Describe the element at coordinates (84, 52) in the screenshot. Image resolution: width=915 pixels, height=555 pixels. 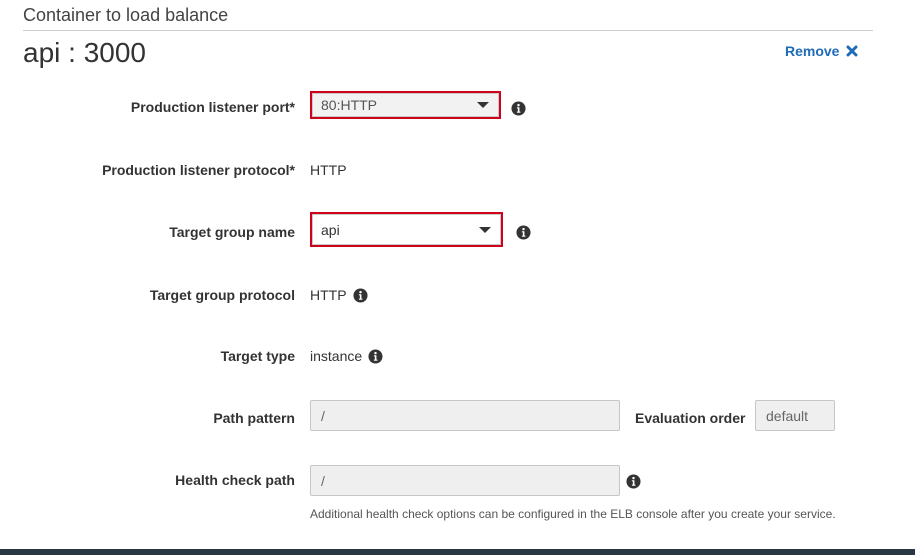
I see `container-name-heading: api : 3000` at that location.